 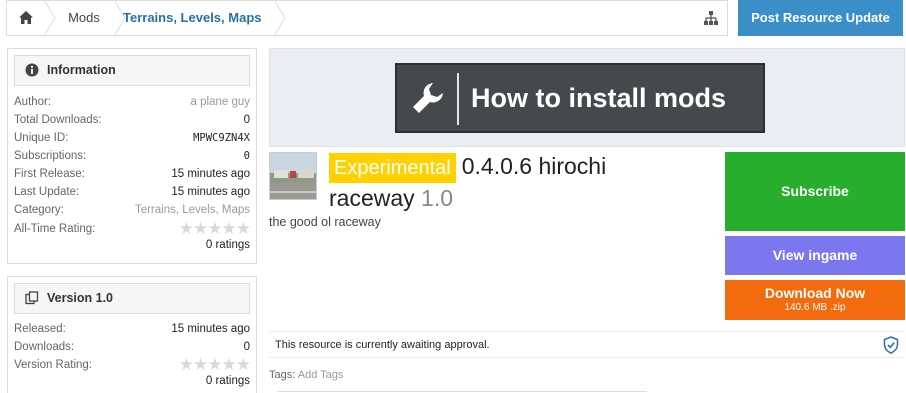 What do you see at coordinates (534, 166) in the screenshot?
I see `resource-title-text: 0.4.0.6 hirochi` at bounding box center [534, 166].